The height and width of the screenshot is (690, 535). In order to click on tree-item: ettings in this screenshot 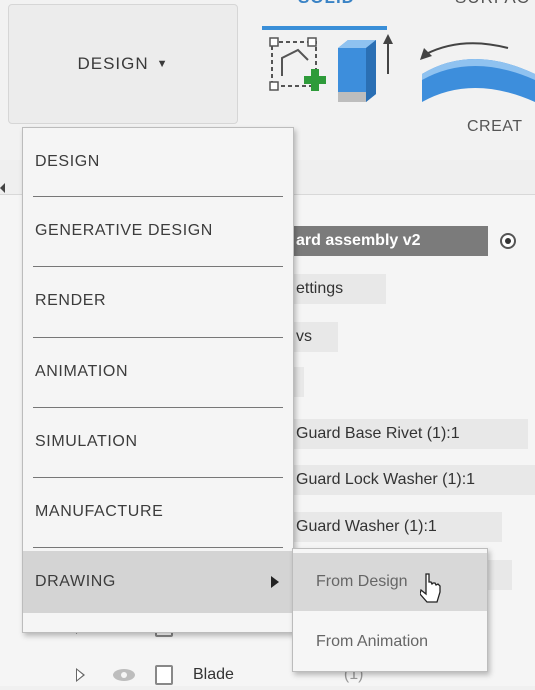, I will do `click(338, 289)`.